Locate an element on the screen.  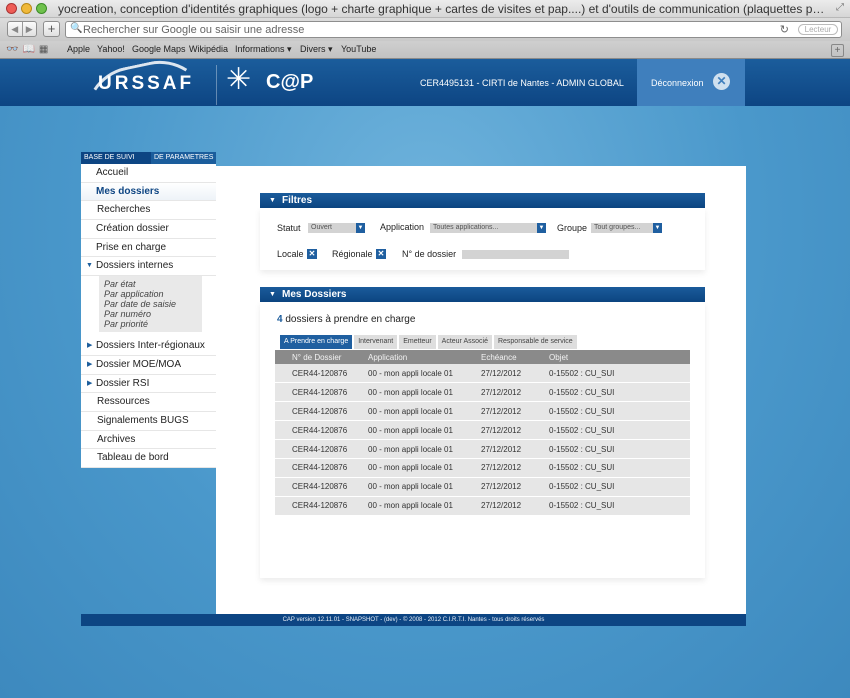
sidebar-item-dossiers-internes: Dossiers internes is located at coordinates (148, 267).